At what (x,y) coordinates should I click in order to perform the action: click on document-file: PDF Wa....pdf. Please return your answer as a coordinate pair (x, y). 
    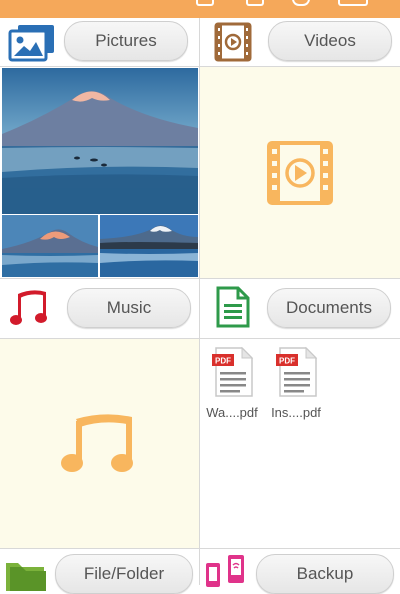
    Looking at the image, I should click on (232, 383).